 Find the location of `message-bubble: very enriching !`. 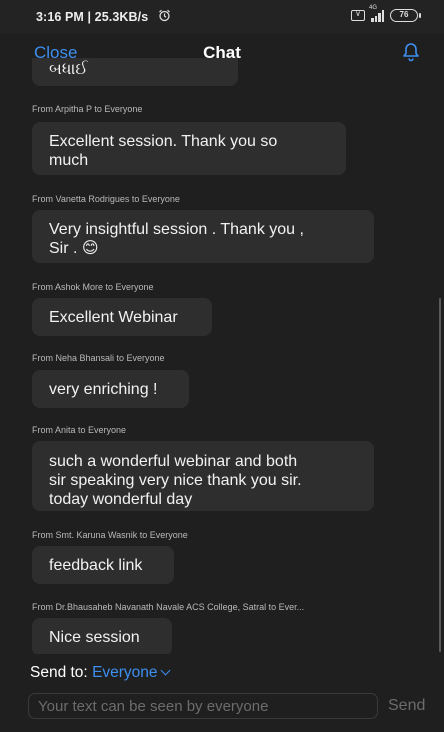

message-bubble: very enriching ! is located at coordinates (110, 389).